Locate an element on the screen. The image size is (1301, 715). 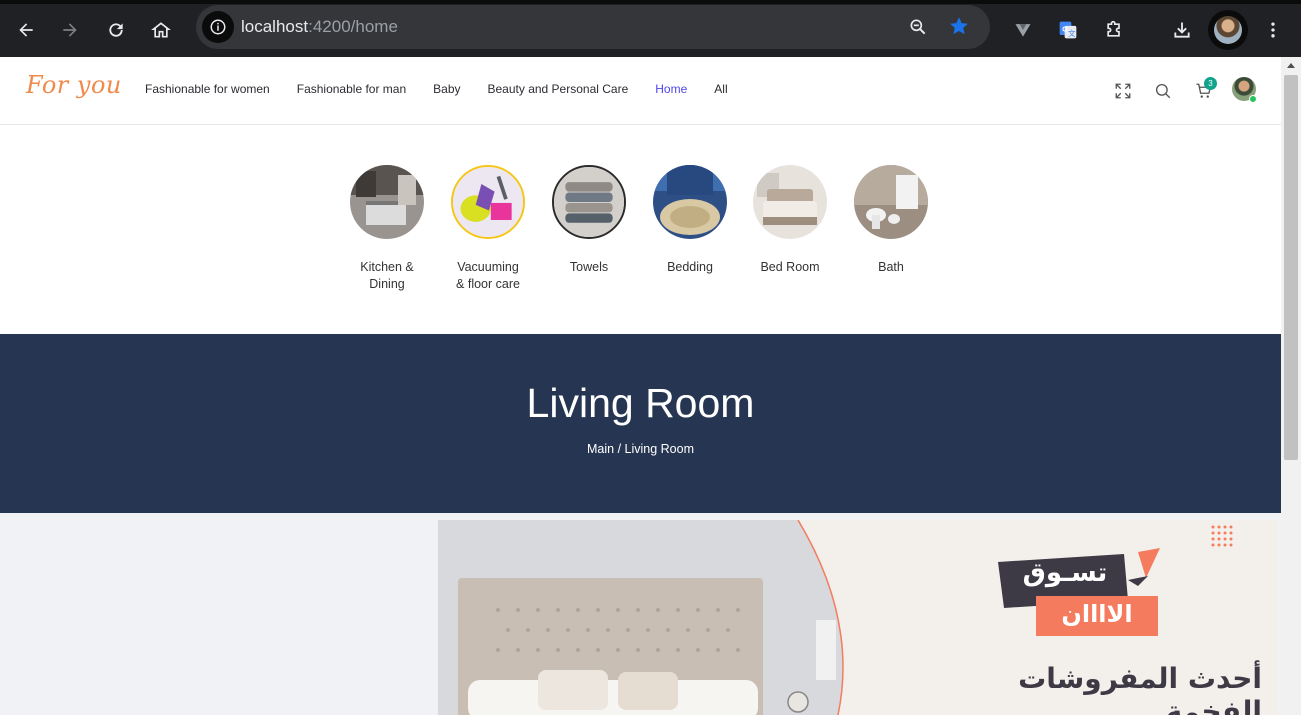
browser-toolbar: localhost:4200/home G文 is located at coordinates (650, 28).